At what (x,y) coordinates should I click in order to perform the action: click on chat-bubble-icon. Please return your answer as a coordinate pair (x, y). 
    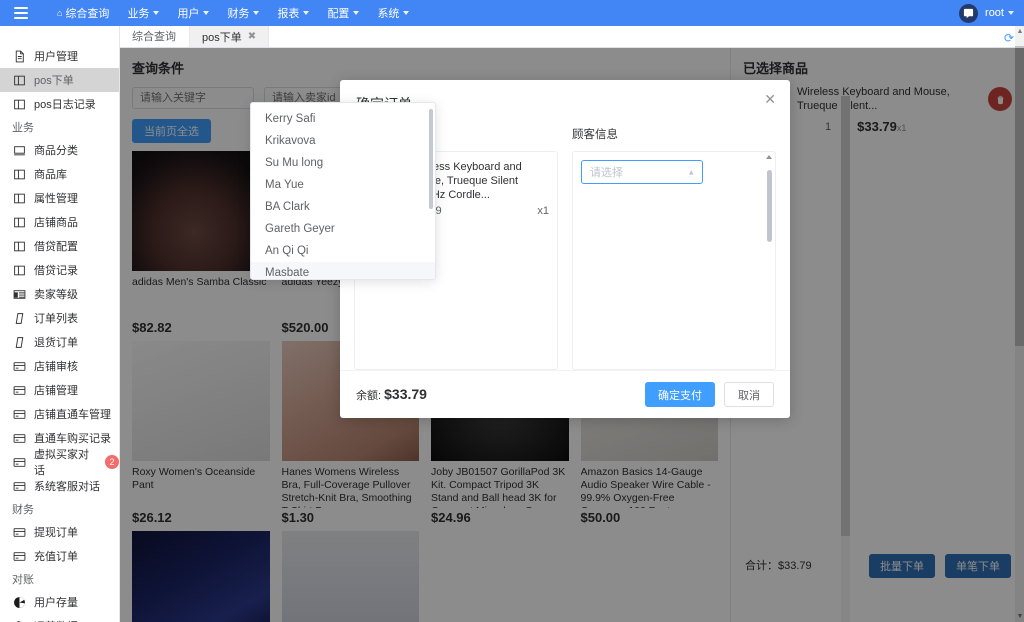
    Looking at the image, I should click on (969, 13).